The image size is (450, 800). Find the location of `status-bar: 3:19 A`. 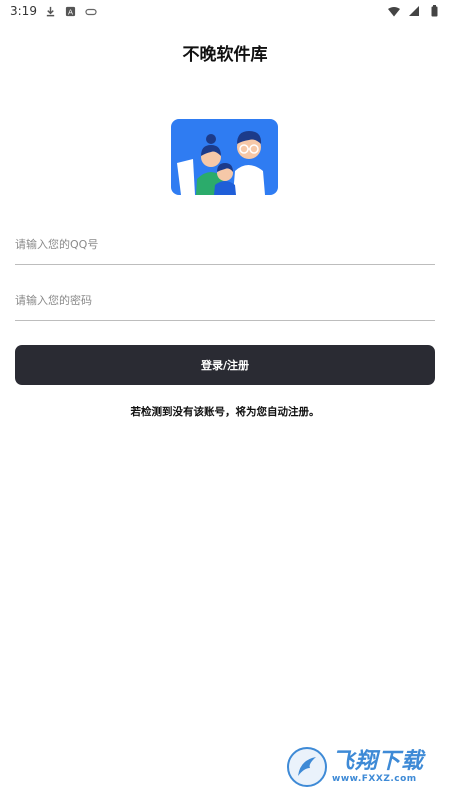

status-bar: 3:19 A is located at coordinates (225, 11).